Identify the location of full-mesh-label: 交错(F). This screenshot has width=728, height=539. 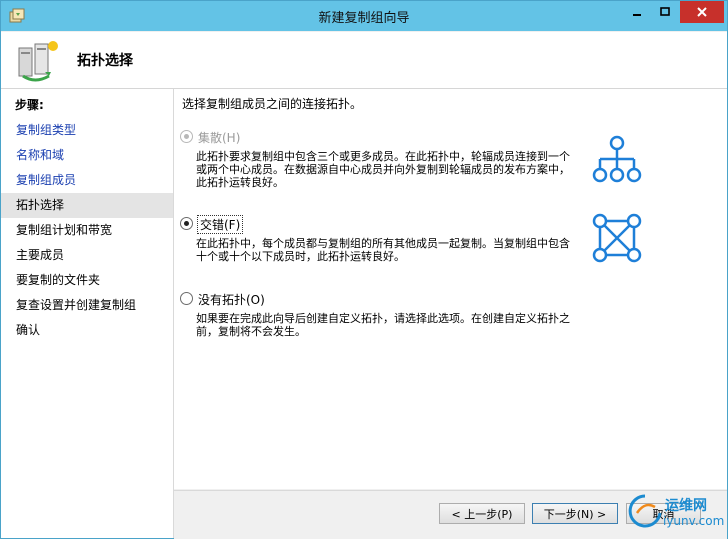
(220, 224).